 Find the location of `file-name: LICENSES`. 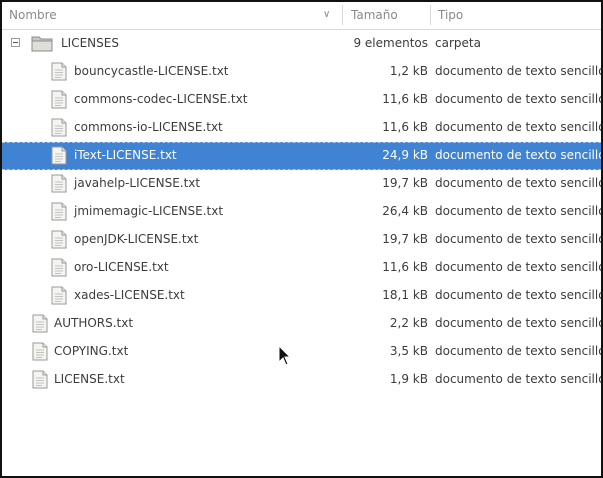

file-name: LICENSES is located at coordinates (90, 43).